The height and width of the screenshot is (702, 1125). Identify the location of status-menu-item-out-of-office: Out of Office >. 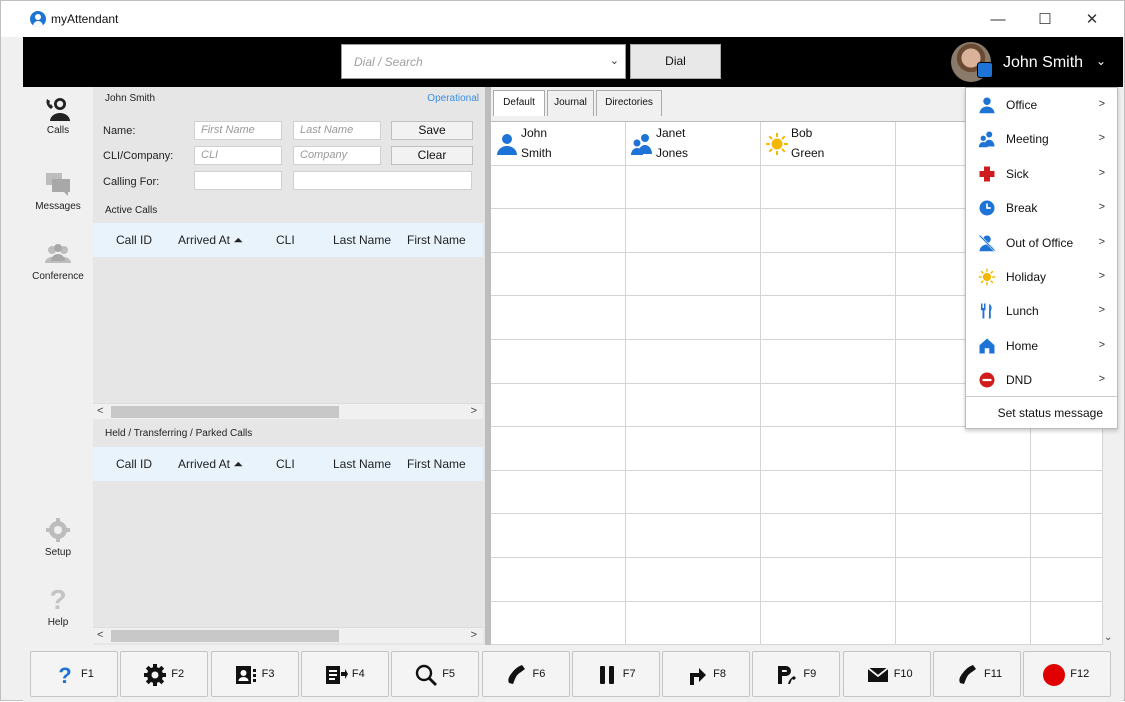
(1041, 243).